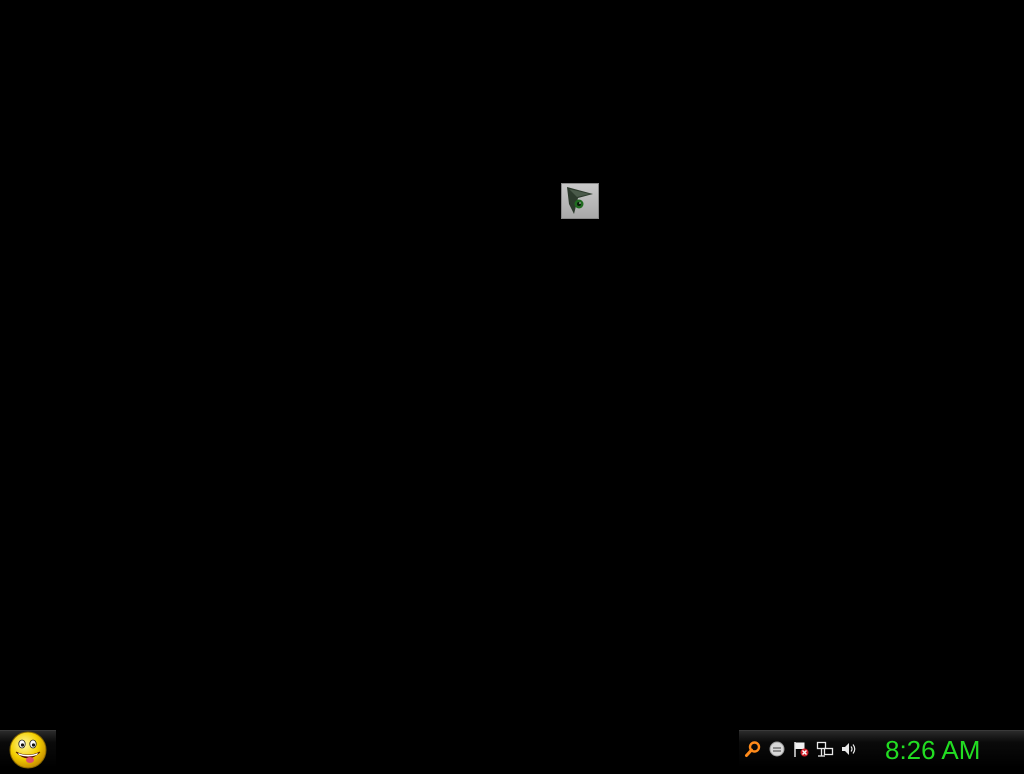  I want to click on messenger-icon, so click(777, 749).